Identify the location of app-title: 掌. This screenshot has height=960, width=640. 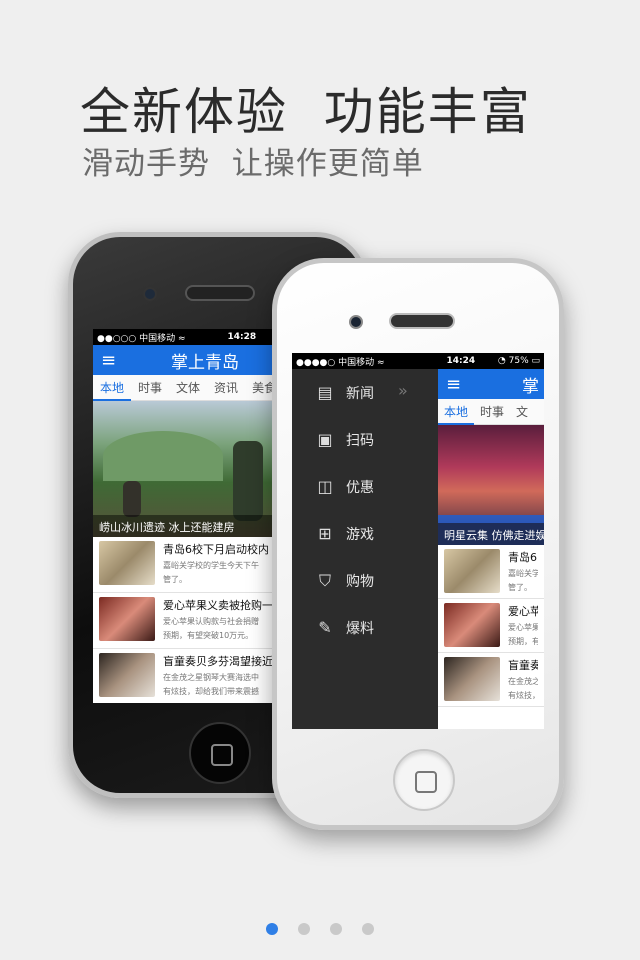
(530, 386).